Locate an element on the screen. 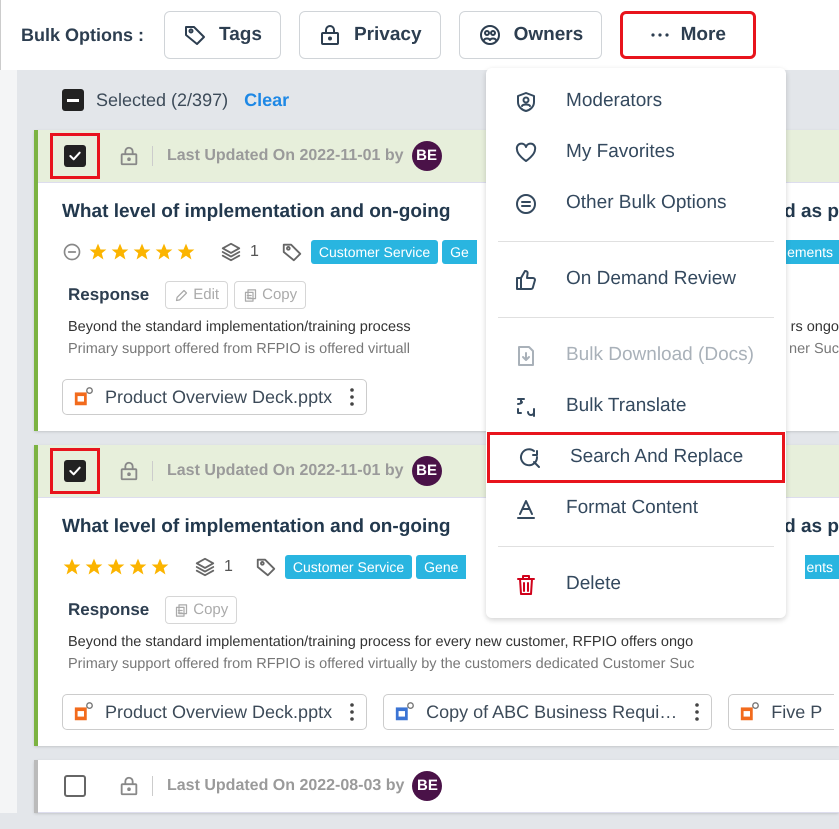  thumbs-up-icon is located at coordinates (526, 280).